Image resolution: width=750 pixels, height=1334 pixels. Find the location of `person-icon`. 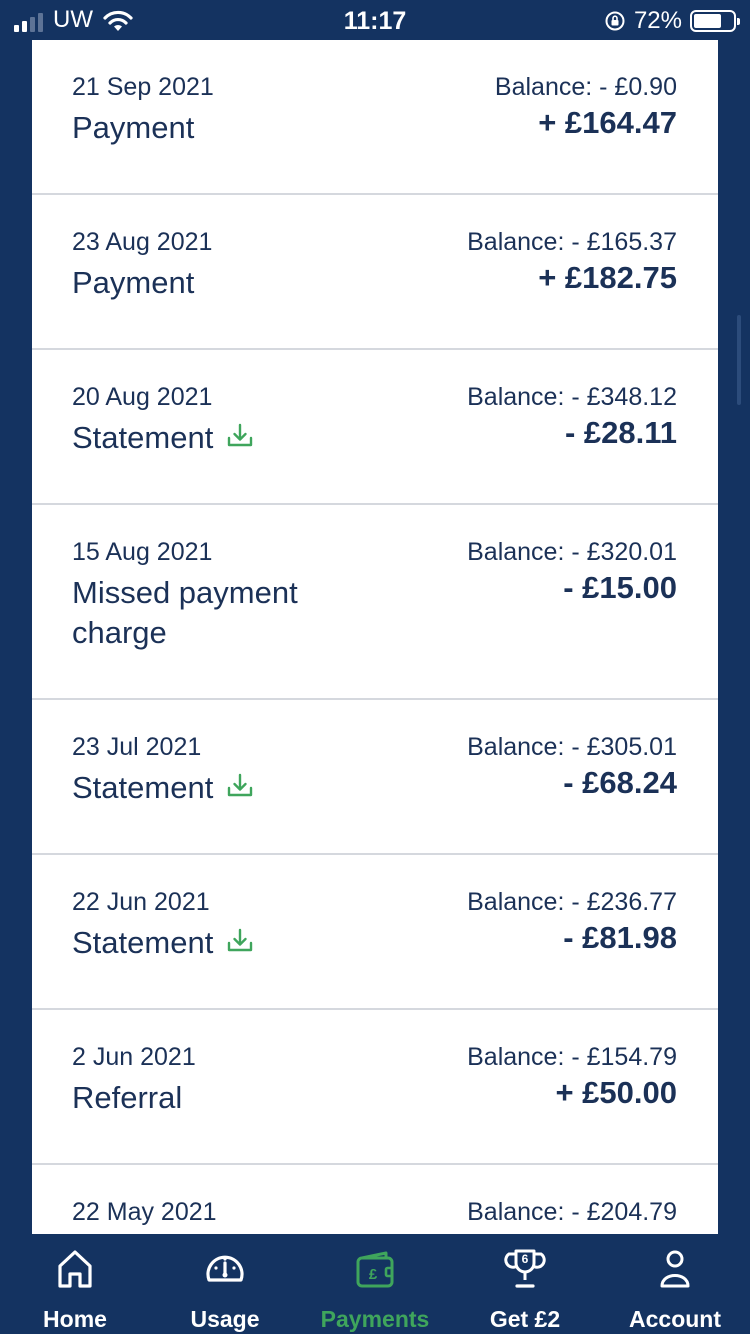

person-icon is located at coordinates (675, 1269).